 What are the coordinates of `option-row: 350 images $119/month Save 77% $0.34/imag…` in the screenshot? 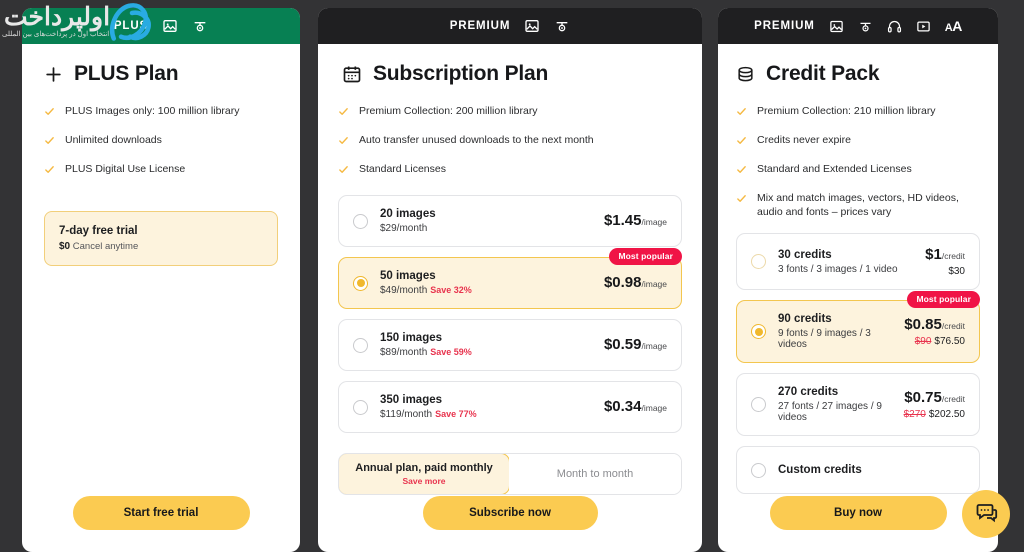 It's located at (510, 407).